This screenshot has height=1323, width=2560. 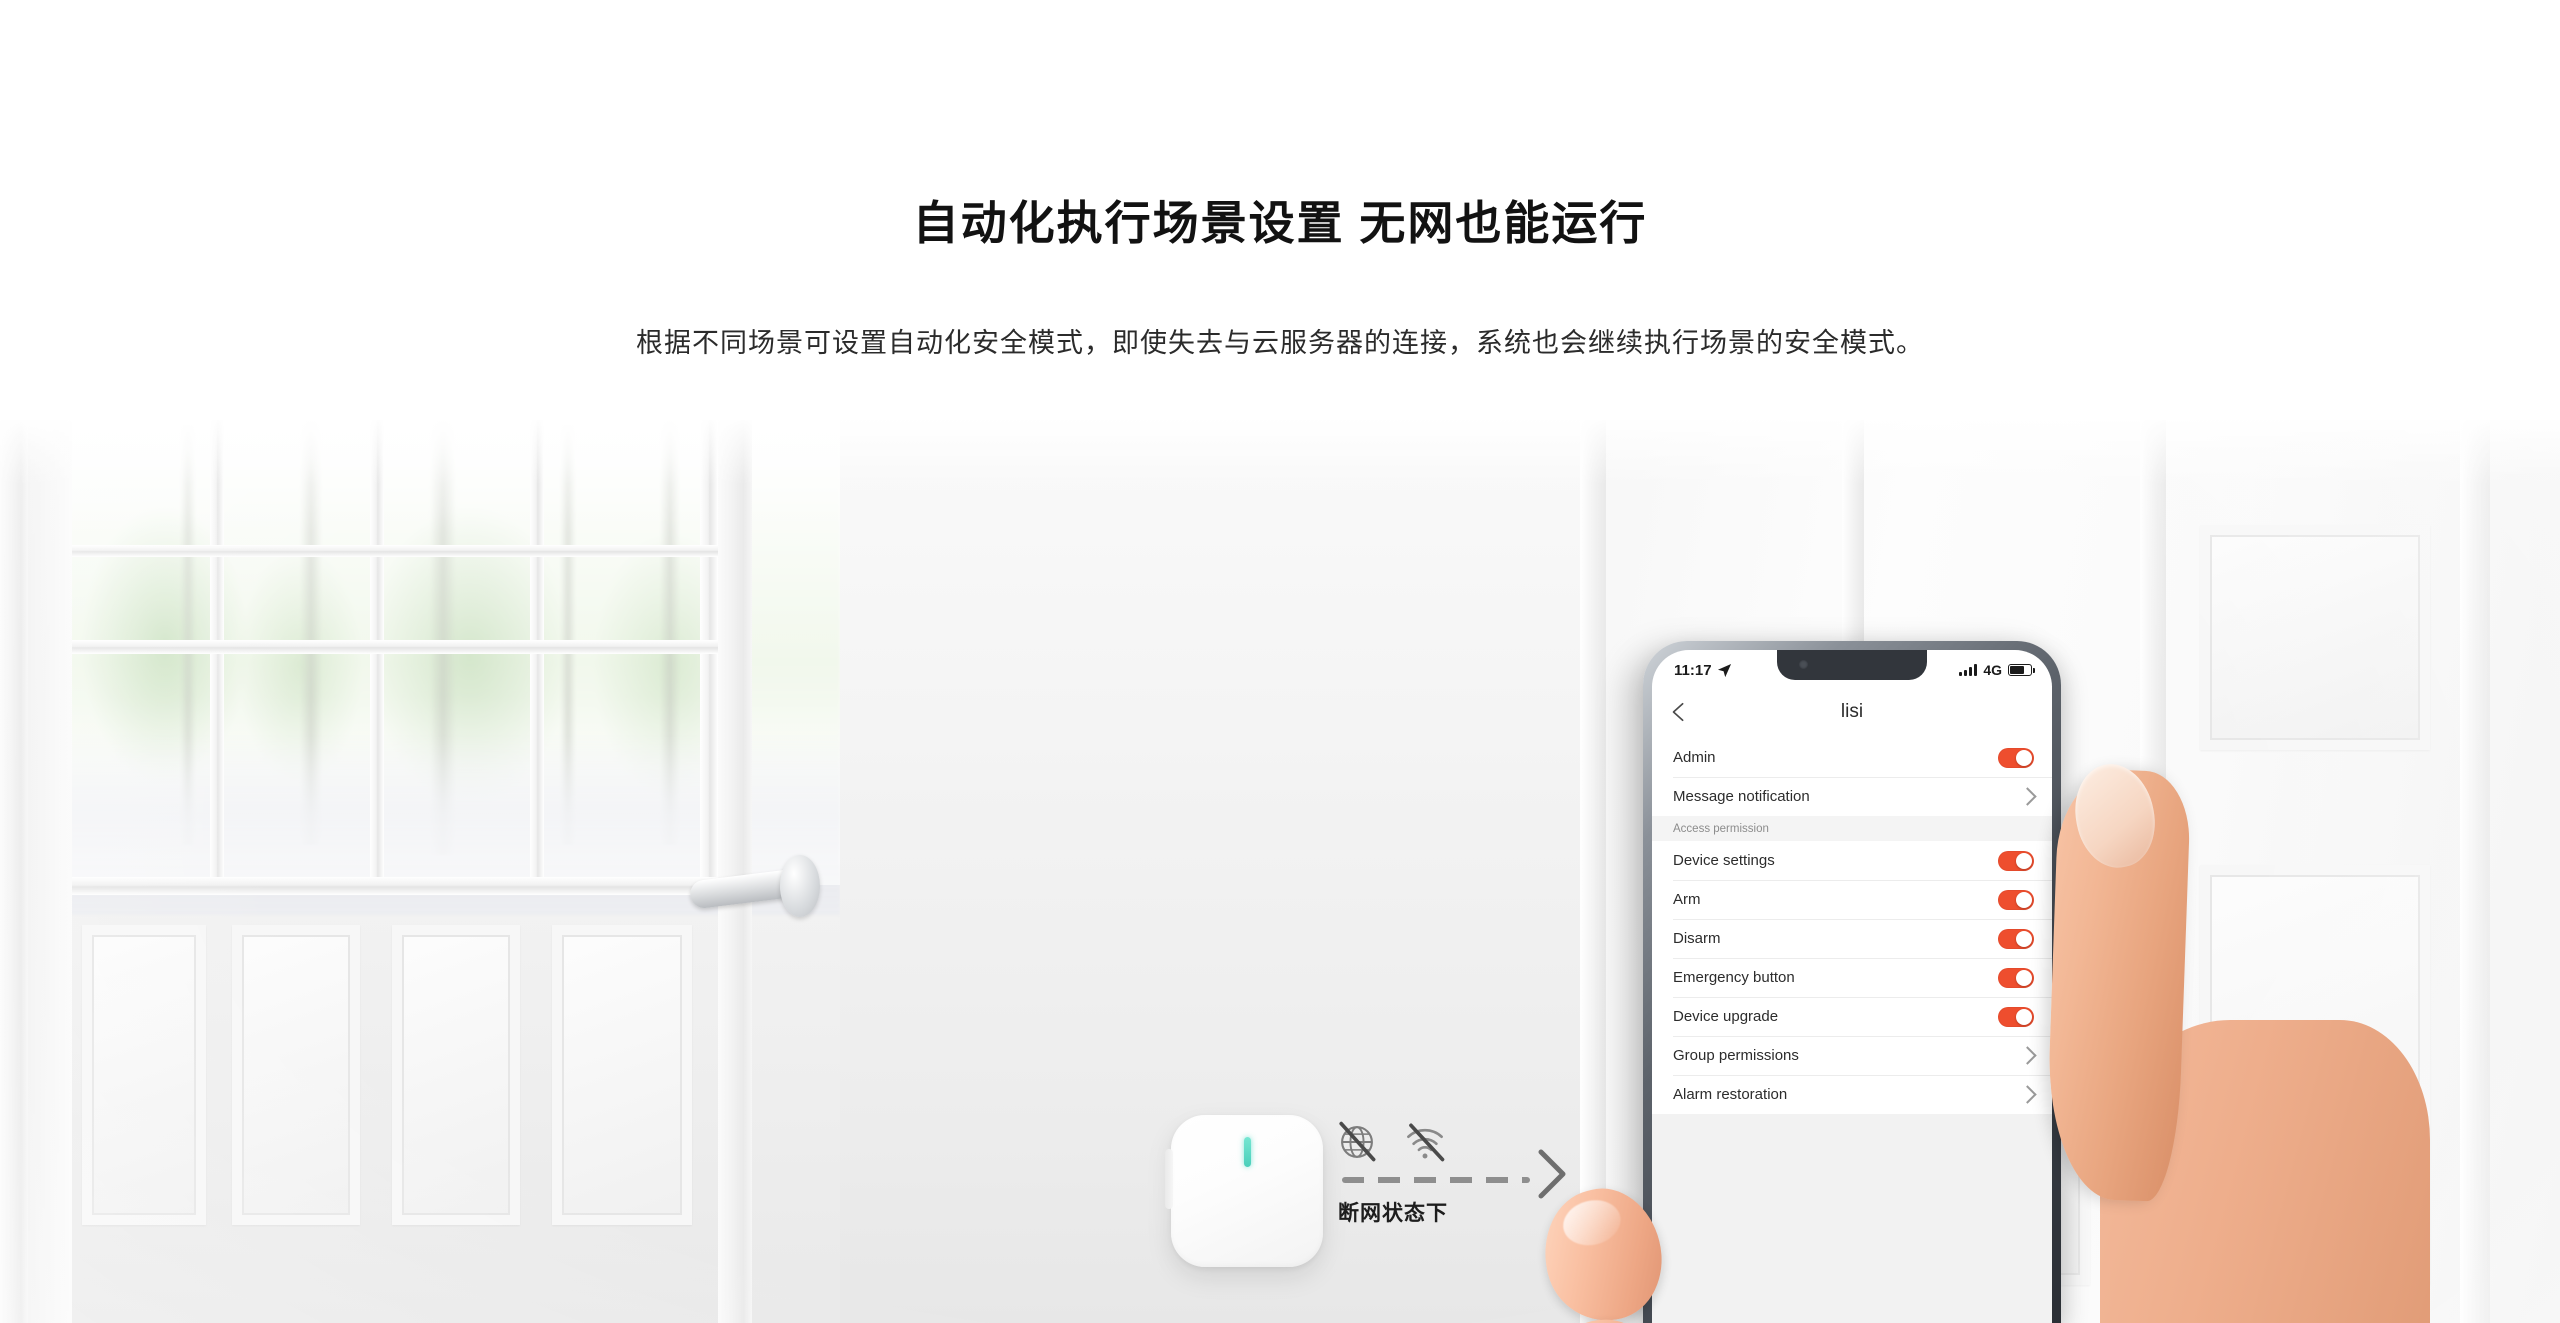 I want to click on network-type-label: 4G, so click(x=1992, y=670).